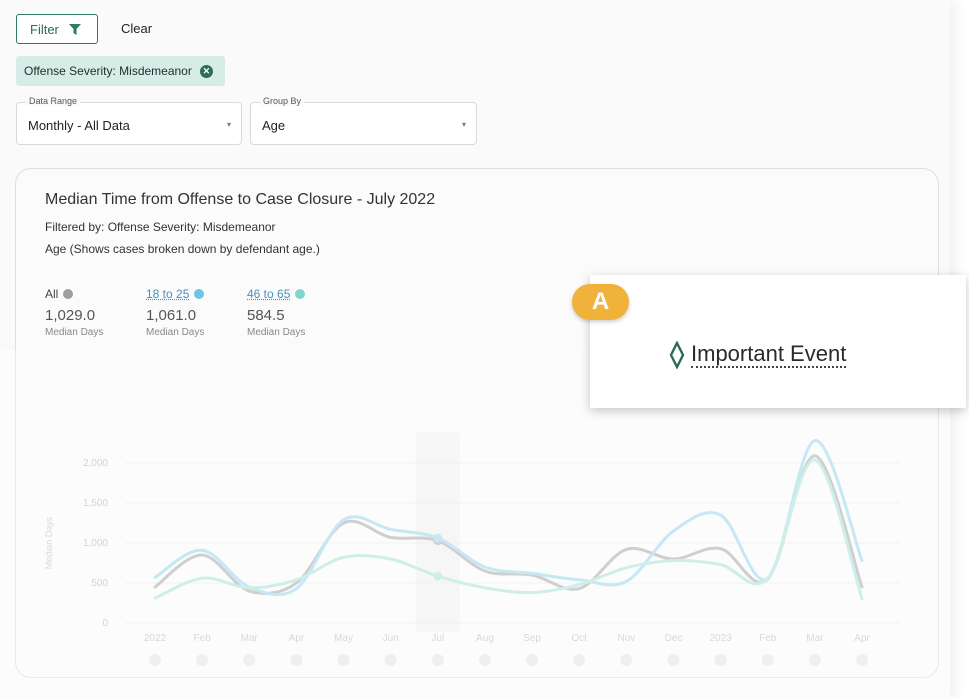 This screenshot has height=699, width=969. I want to click on y-tick-label: 500, so click(99, 583).